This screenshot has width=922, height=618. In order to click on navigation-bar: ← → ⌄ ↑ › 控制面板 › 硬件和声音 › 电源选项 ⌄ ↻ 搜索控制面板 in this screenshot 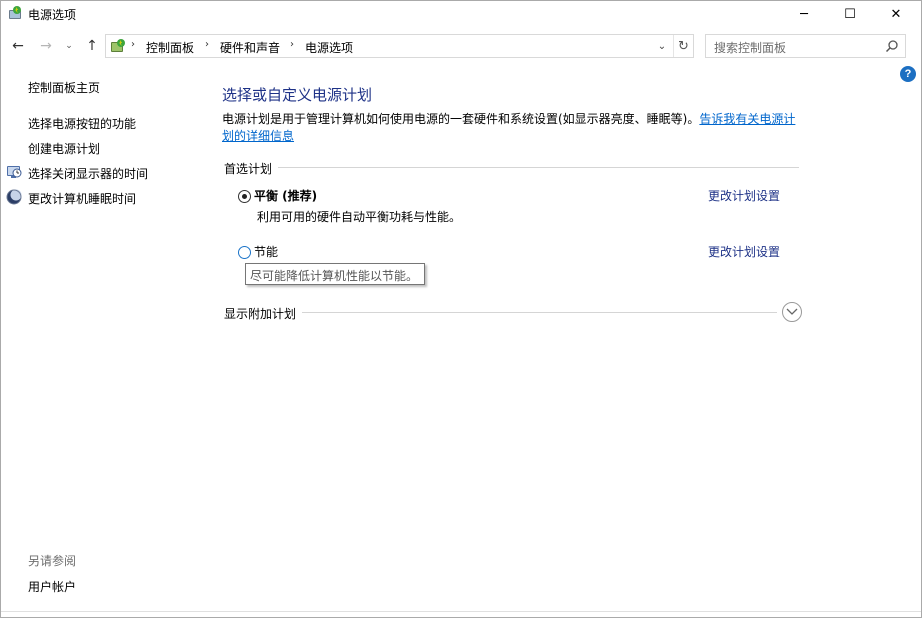, I will do `click(461, 46)`.